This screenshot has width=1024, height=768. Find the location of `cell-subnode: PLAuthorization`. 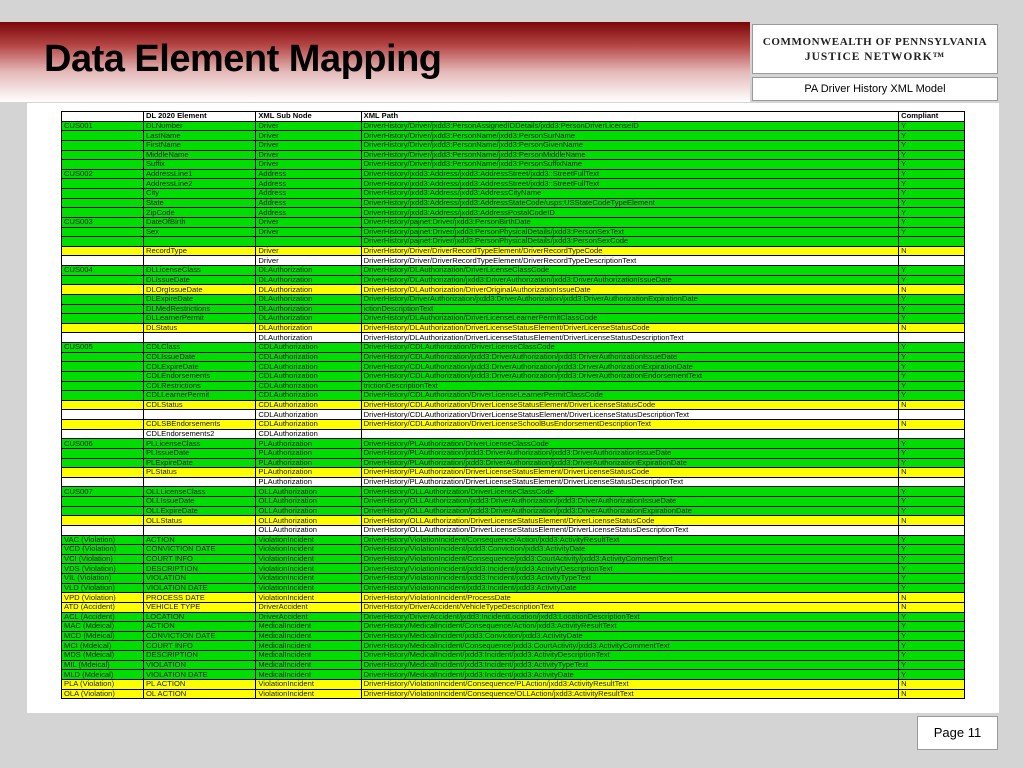

cell-subnode: PLAuthorization is located at coordinates (308, 472).